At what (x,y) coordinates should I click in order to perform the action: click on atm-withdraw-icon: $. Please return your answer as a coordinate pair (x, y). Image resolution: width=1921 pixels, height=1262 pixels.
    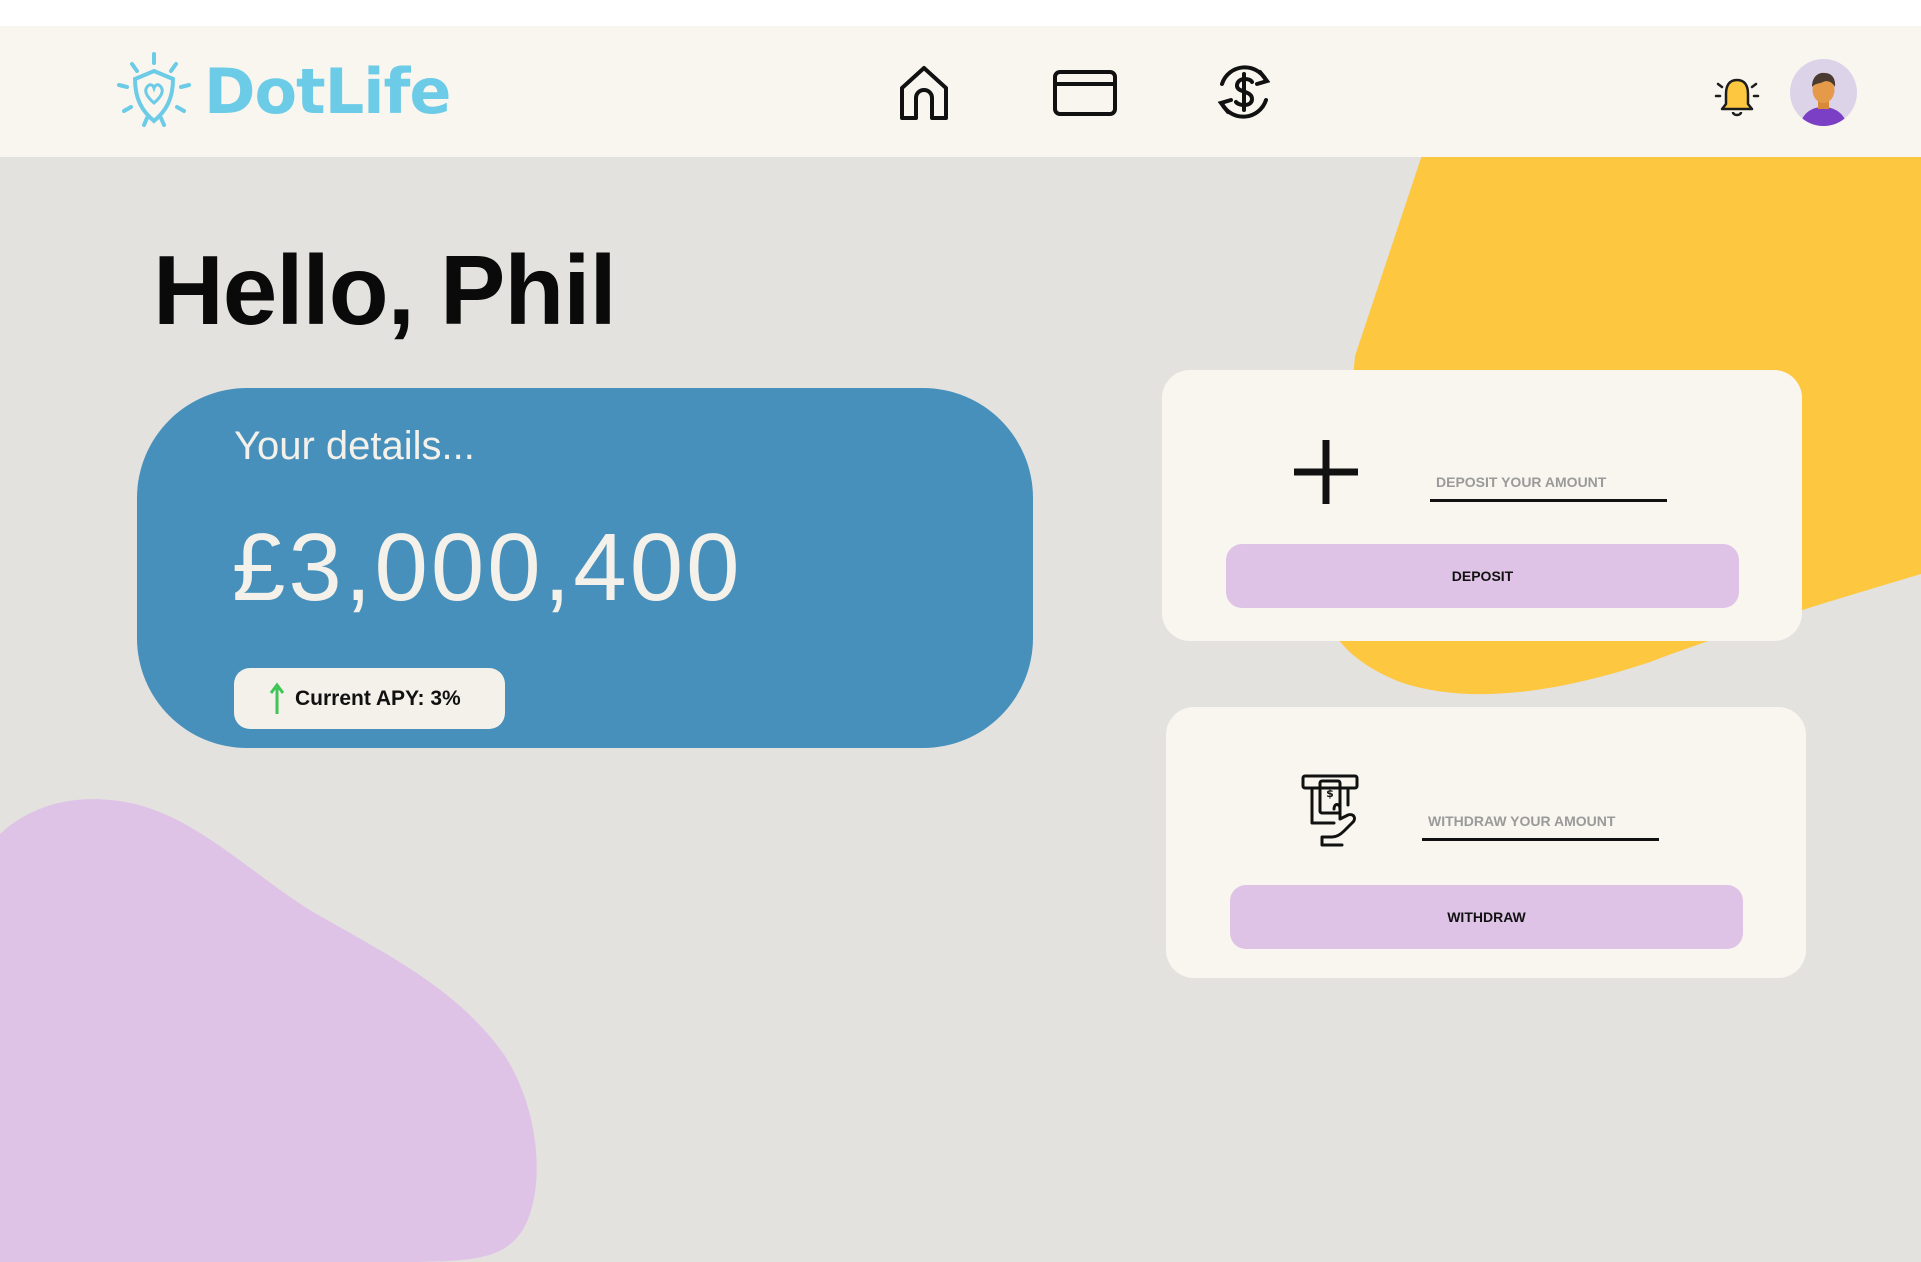
    Looking at the image, I should click on (1330, 810).